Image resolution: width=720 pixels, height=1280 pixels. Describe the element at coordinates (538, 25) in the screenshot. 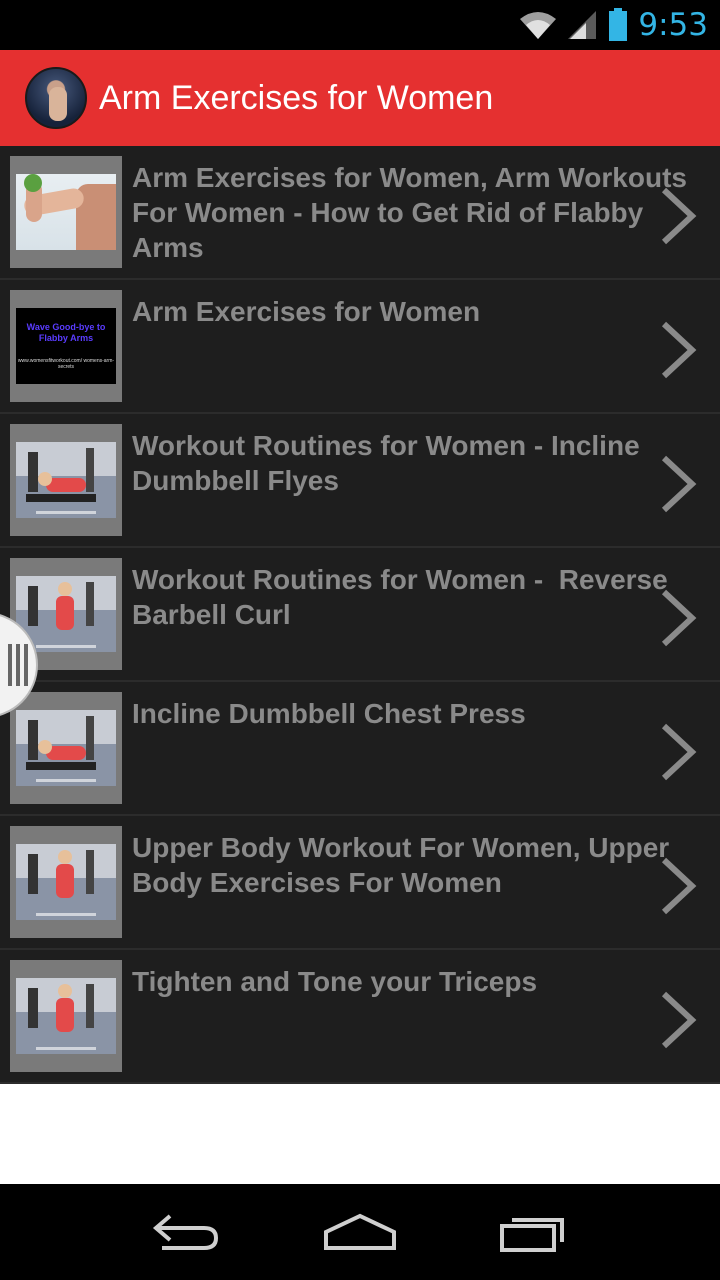

I see `wifi-icon` at that location.